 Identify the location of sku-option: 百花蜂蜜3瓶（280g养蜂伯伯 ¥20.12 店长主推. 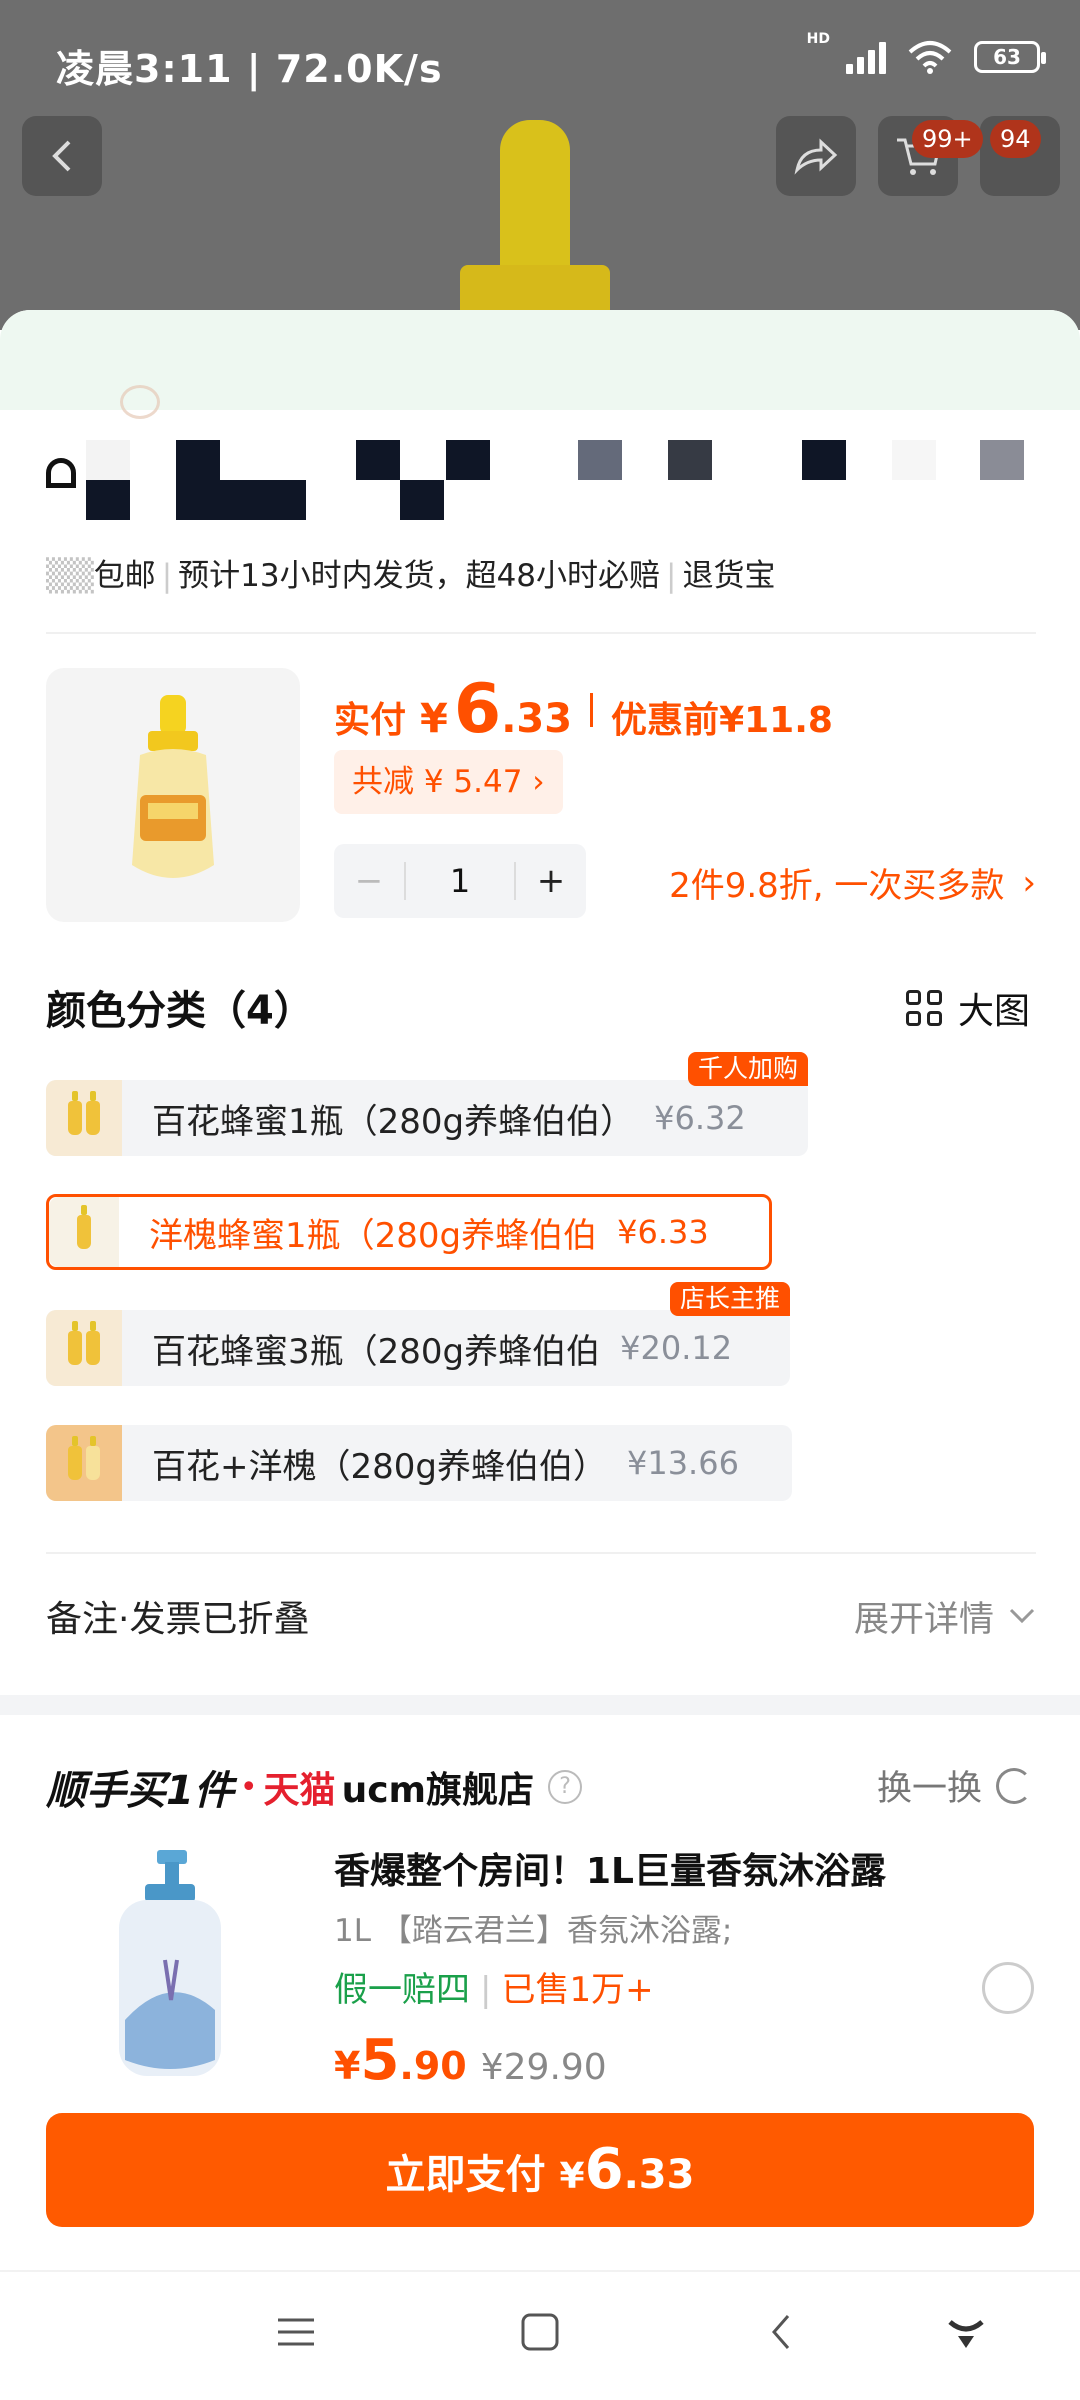
(418, 1334).